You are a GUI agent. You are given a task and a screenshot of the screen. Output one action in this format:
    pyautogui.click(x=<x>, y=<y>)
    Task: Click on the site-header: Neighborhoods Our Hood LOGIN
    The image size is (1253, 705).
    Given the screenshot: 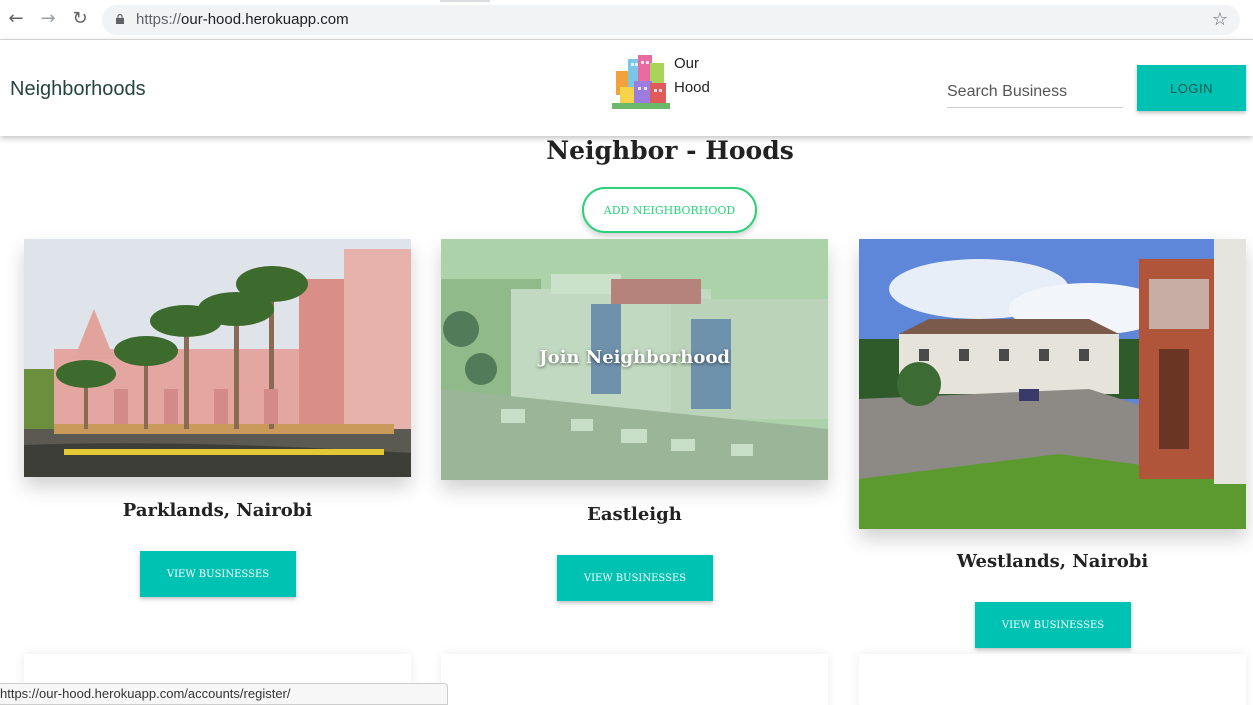 What is the action you would take?
    pyautogui.click(x=626, y=88)
    